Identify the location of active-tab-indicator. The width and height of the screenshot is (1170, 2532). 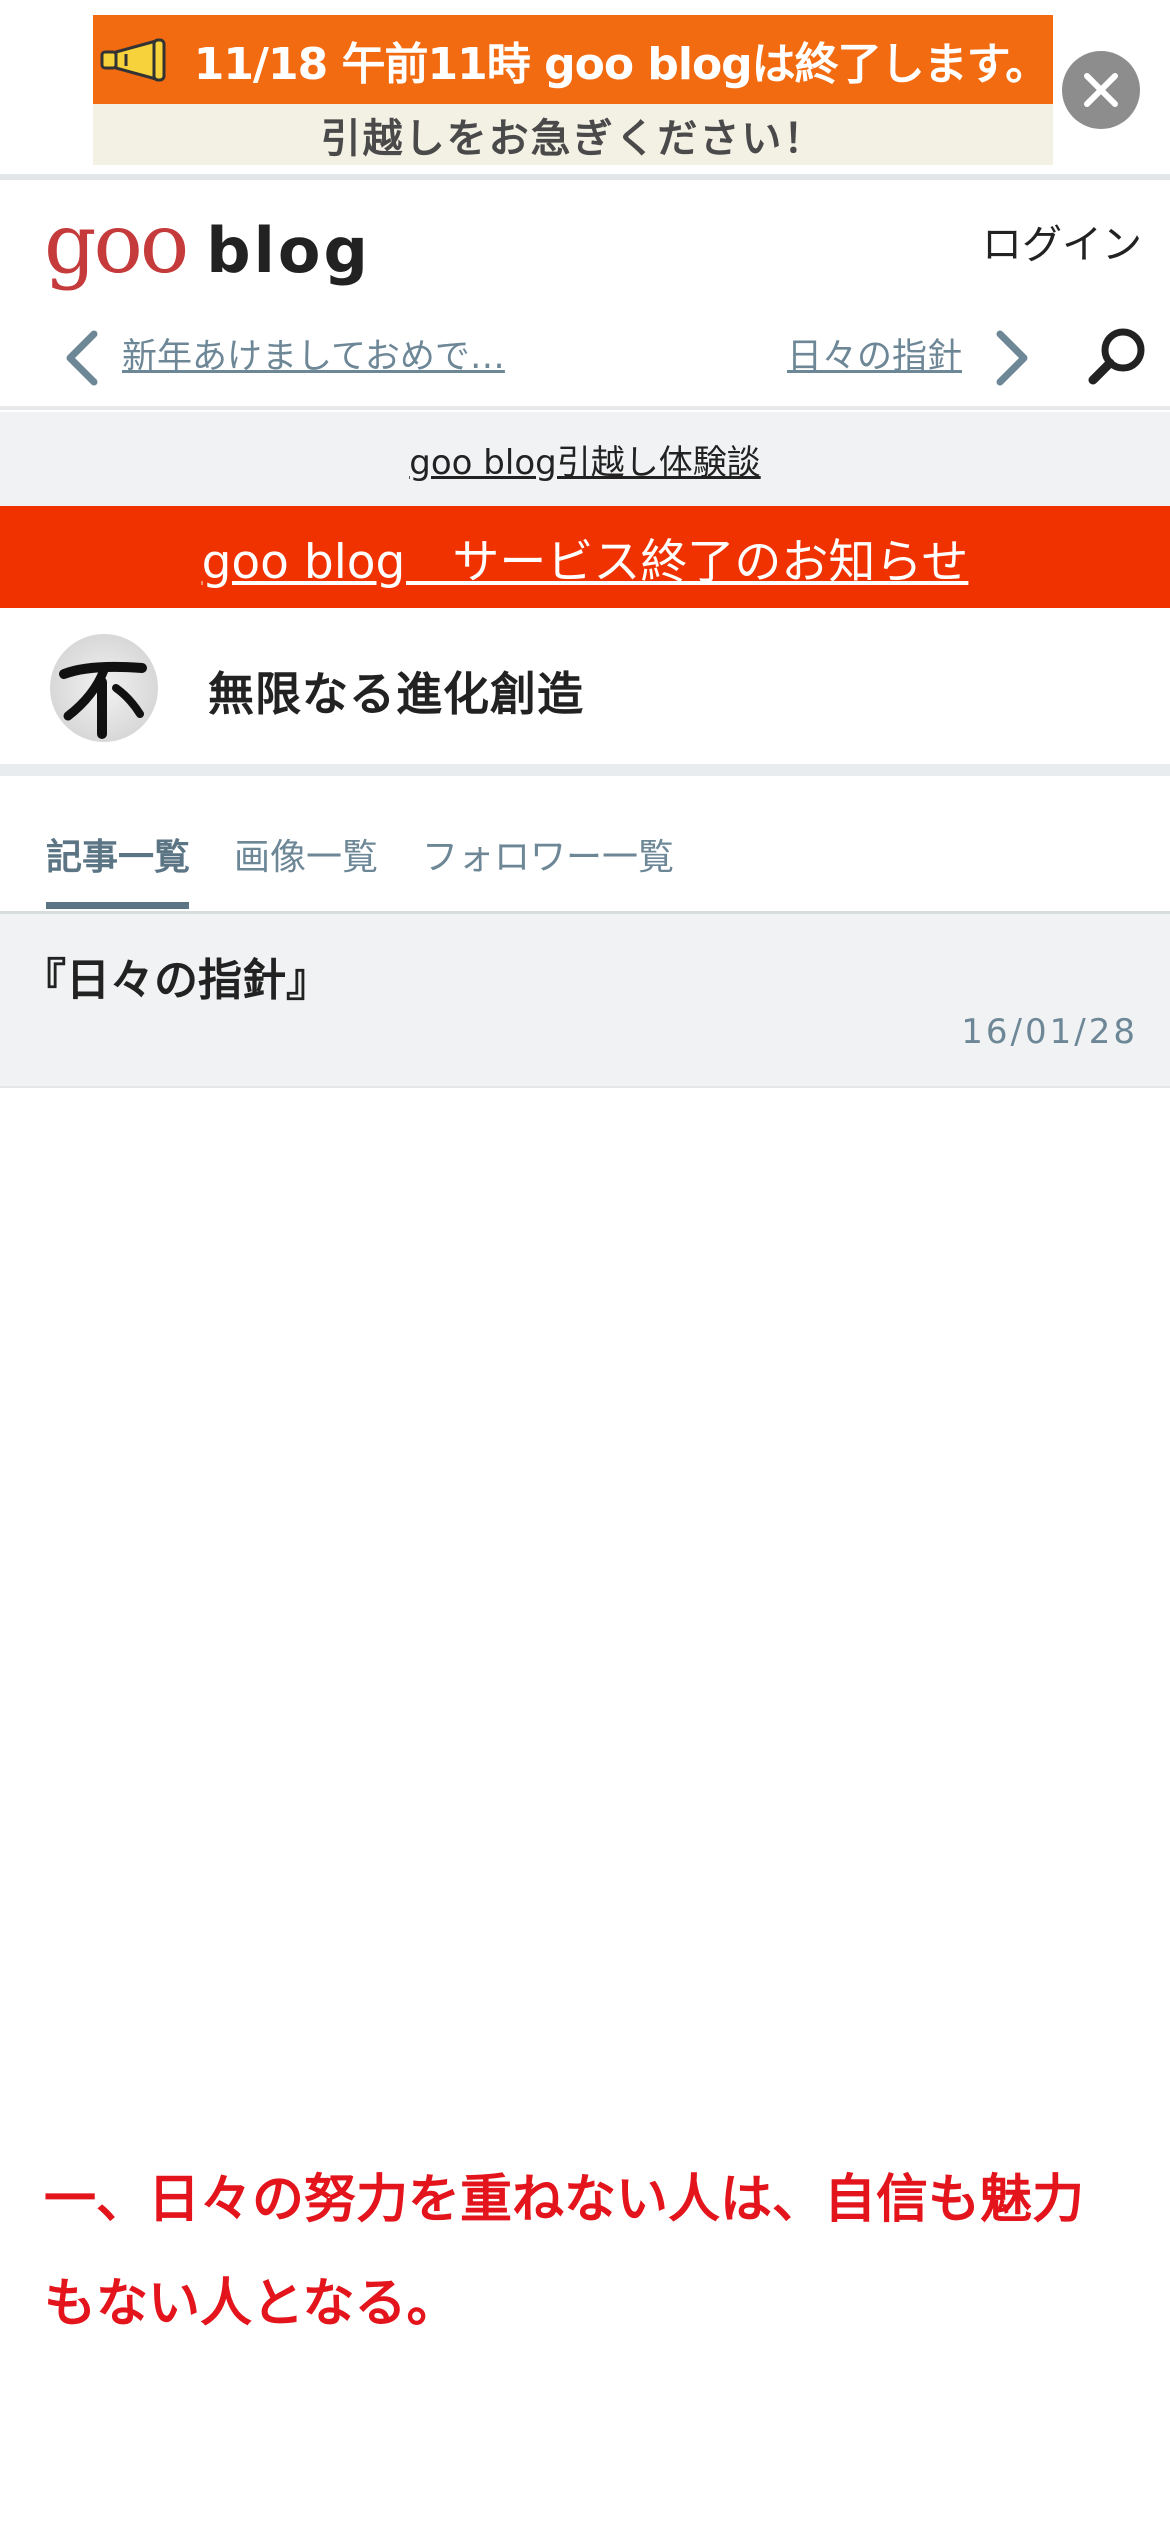
(117, 905).